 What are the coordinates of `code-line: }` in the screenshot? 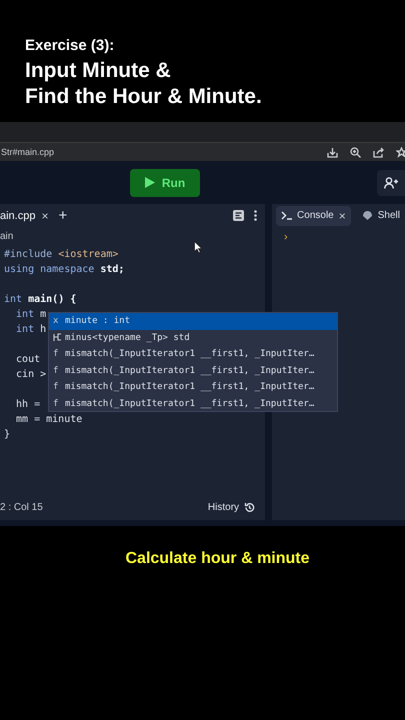 It's located at (7, 435).